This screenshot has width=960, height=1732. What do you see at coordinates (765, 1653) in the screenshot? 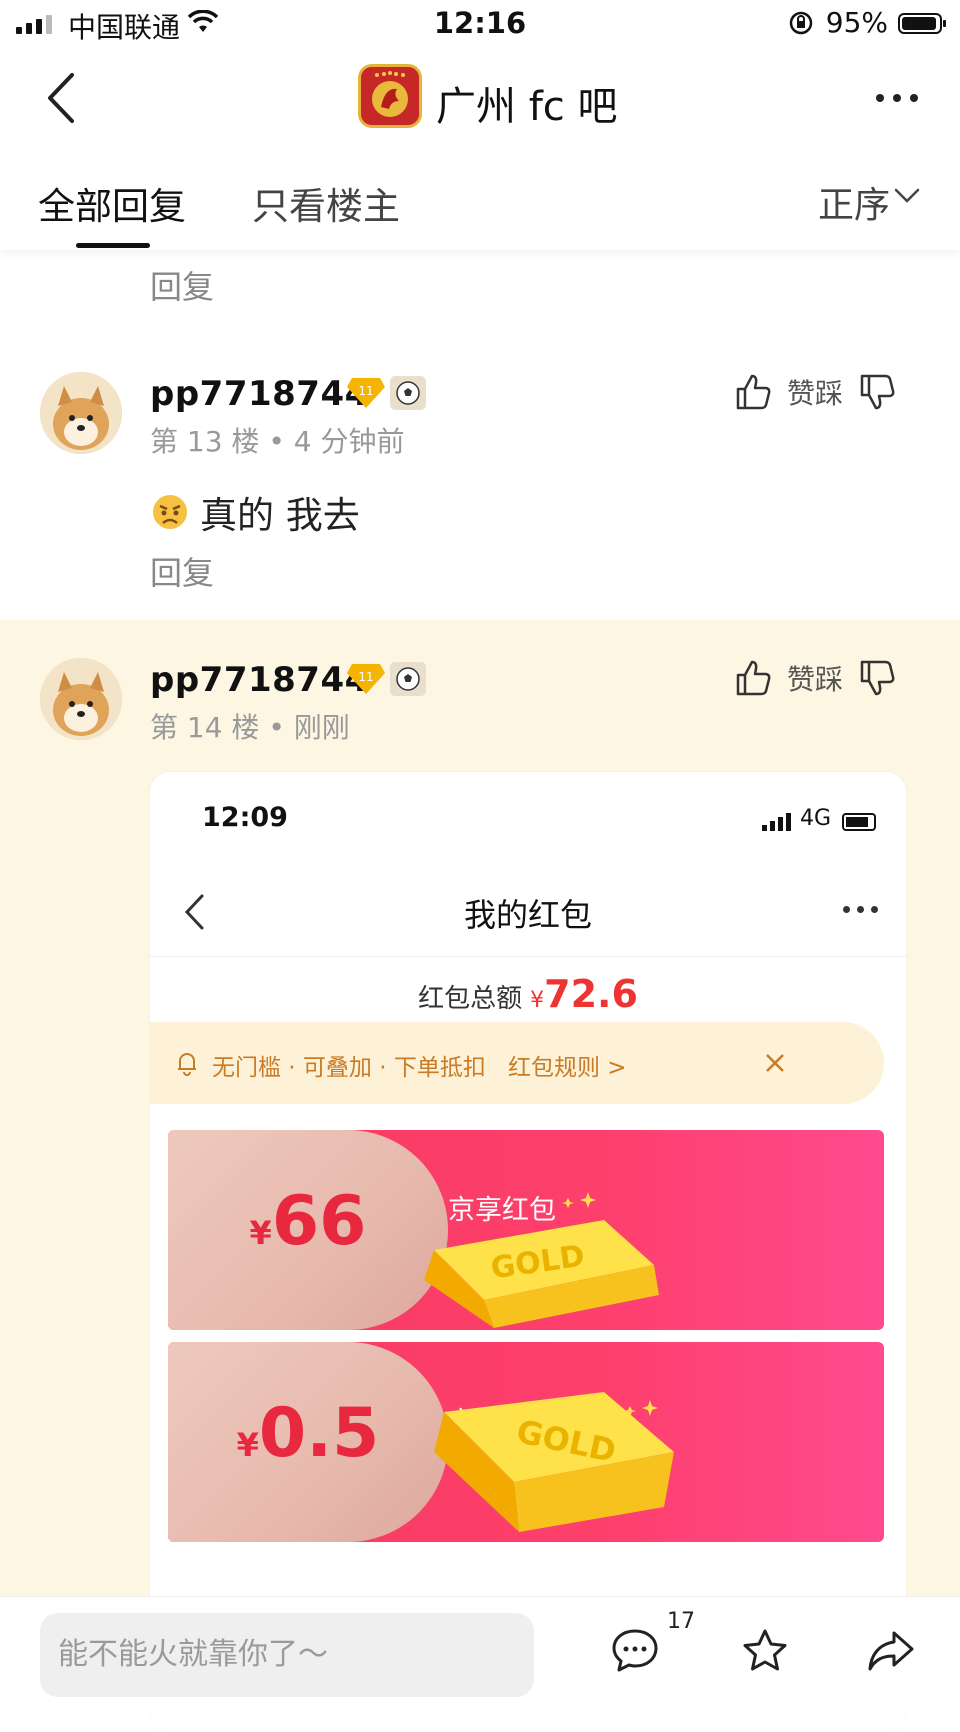
I see `star-icon` at bounding box center [765, 1653].